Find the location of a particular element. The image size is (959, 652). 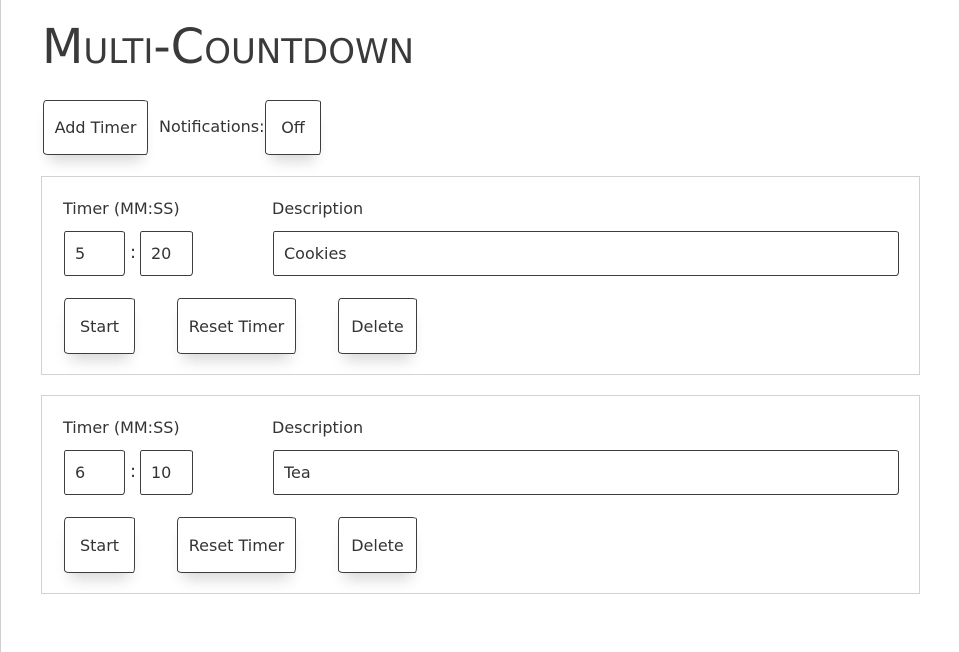

notifications-toggle-button: Off is located at coordinates (293, 127).